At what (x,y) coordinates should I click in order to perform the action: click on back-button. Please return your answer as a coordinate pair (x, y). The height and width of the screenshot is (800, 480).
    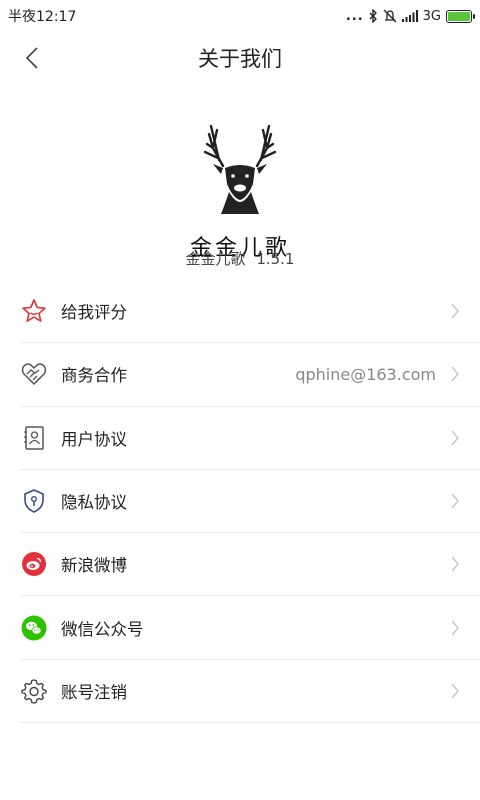
    Looking at the image, I should click on (32, 58).